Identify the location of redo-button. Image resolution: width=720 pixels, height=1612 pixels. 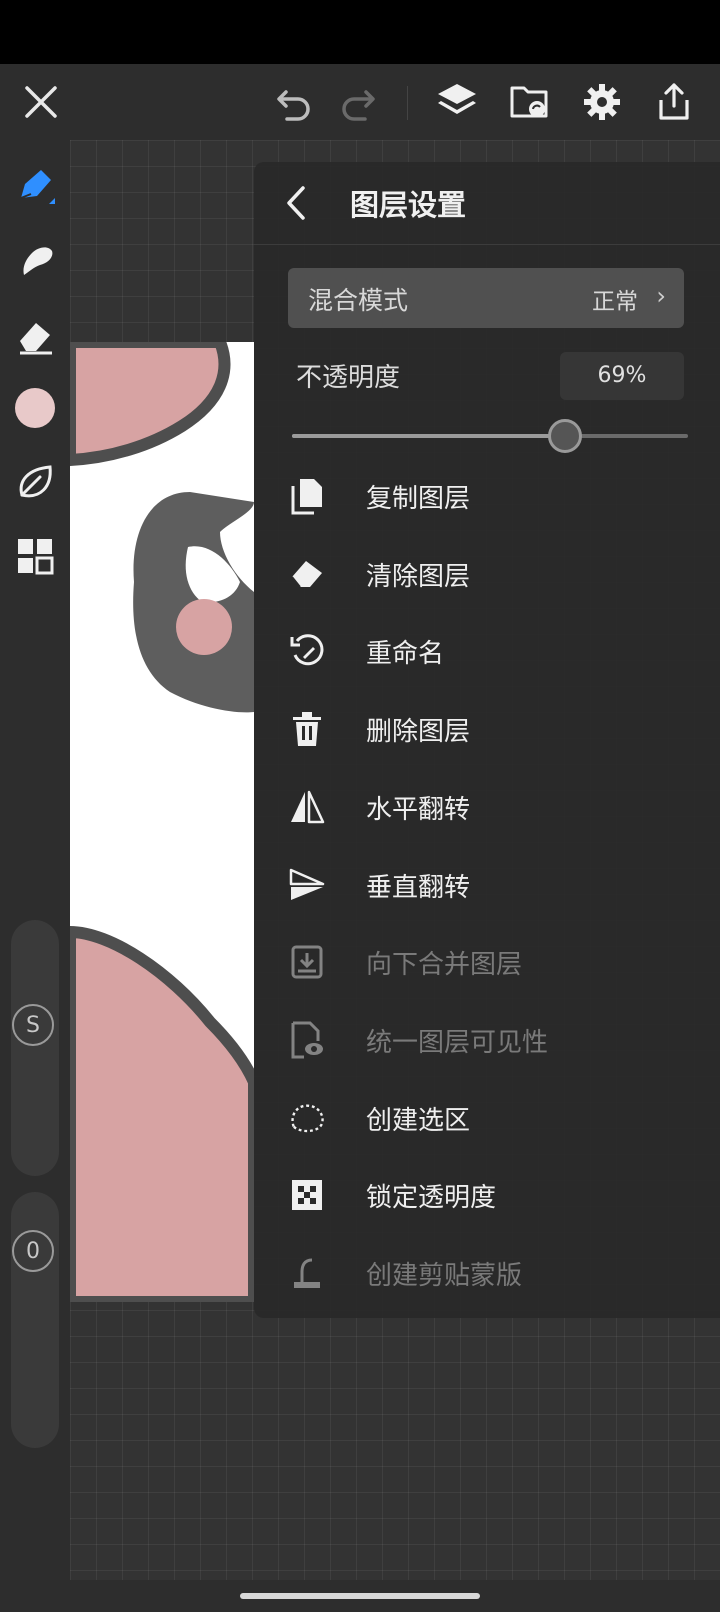
(358, 102).